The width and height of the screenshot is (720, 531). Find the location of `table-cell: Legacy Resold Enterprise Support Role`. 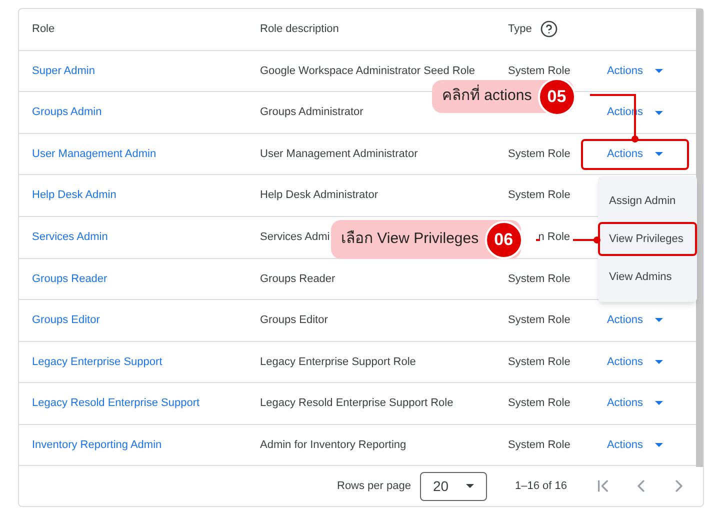

table-cell: Legacy Resold Enterprise Support Role is located at coordinates (357, 403).